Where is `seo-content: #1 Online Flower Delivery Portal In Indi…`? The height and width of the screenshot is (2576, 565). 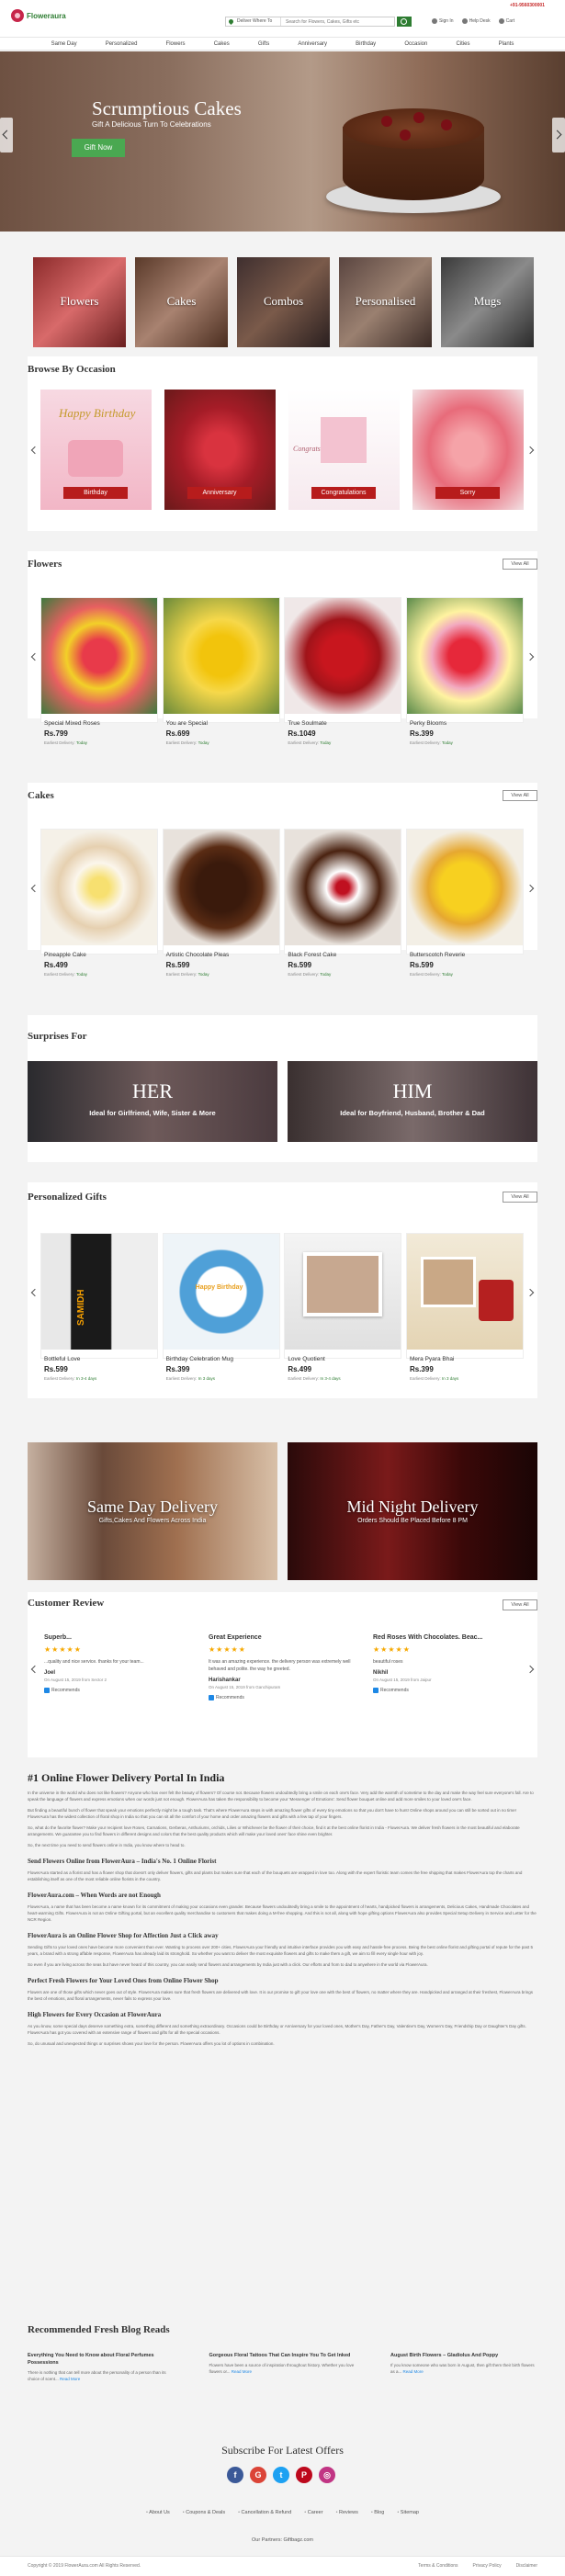
seo-content: #1 Online Flower Delivery Portal In Indi… is located at coordinates (282, 1908).